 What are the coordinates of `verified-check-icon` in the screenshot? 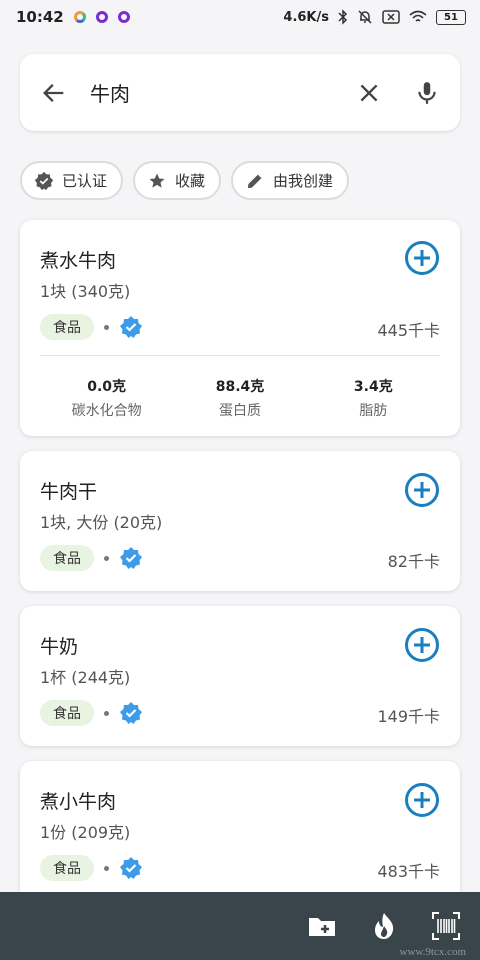 It's located at (44, 180).